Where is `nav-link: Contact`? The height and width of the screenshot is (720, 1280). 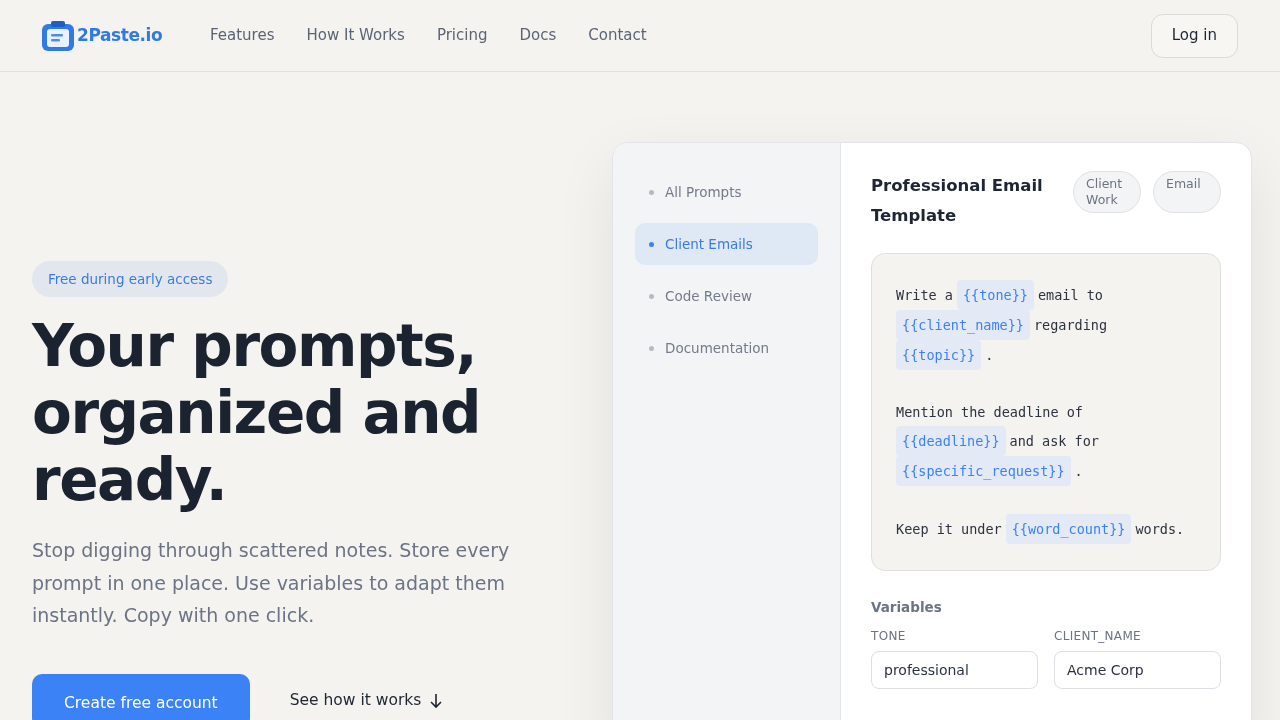
nav-link: Contact is located at coordinates (617, 35).